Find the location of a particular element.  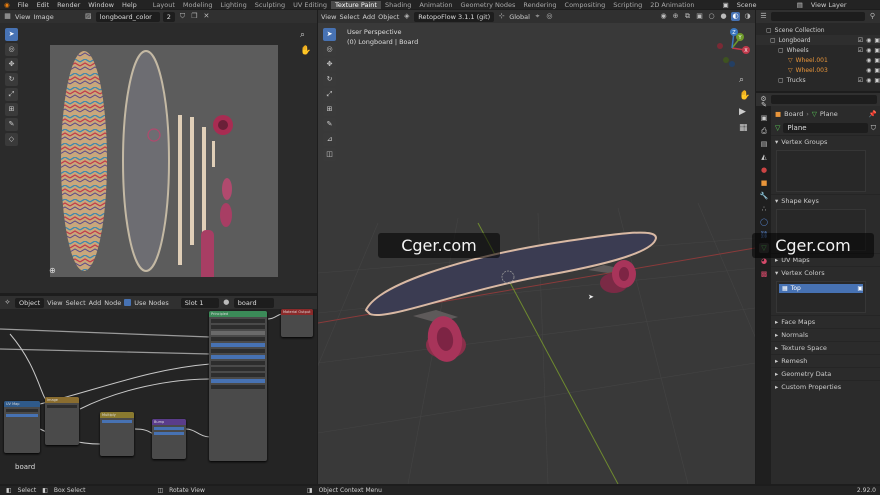

viewport-add-menu: Add is located at coordinates (369, 17).